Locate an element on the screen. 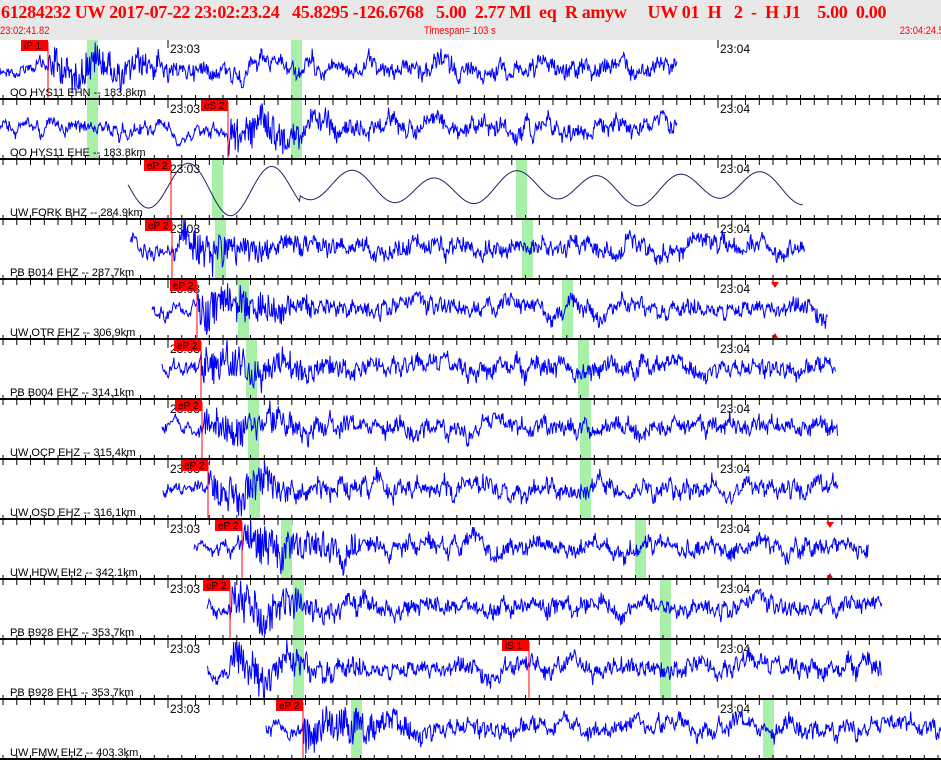 The width and height of the screenshot is (941, 760). station-label: UW OTR EHZ -- 306.9km is located at coordinates (72, 333).